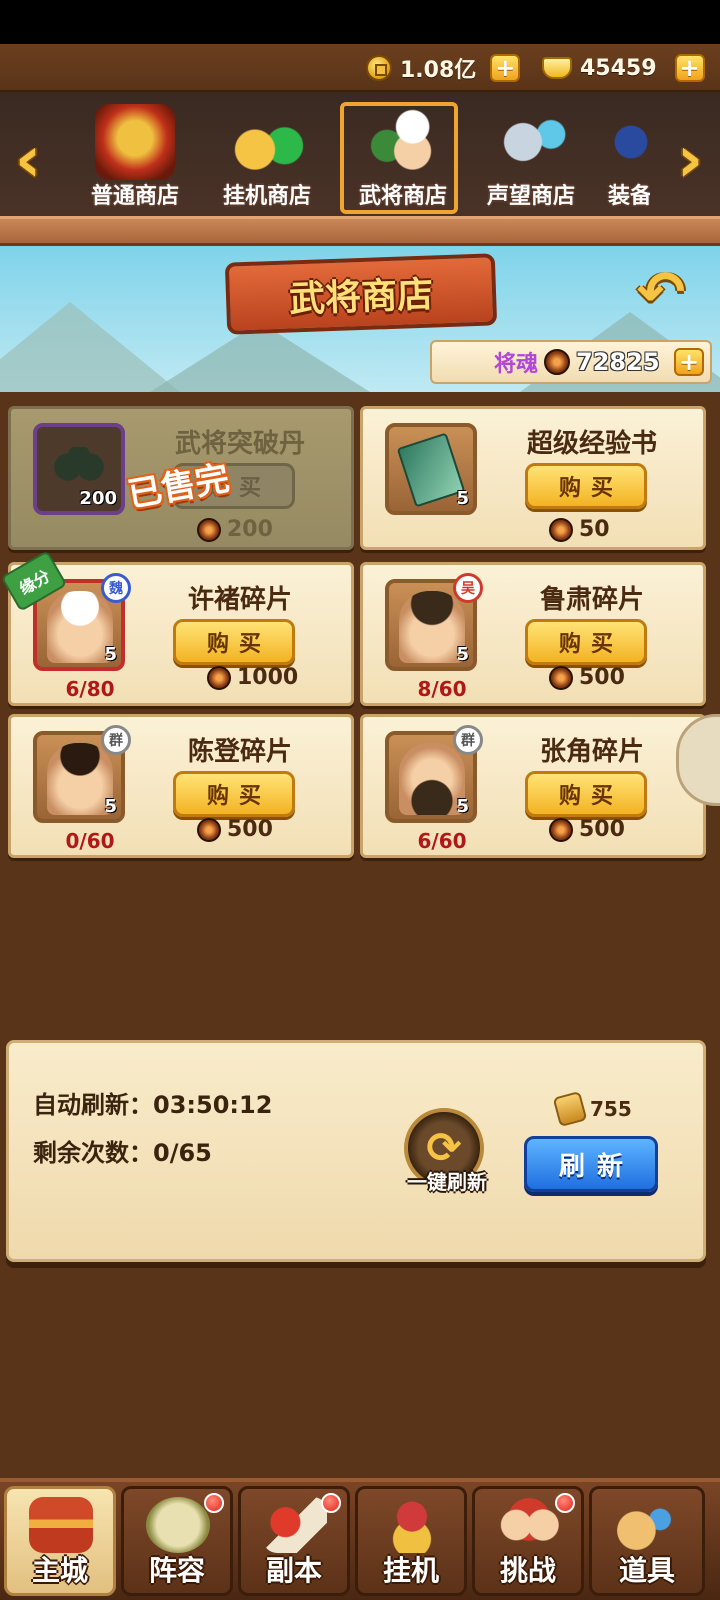 This screenshot has height=1600, width=720. I want to click on chef-hero-icon, so click(403, 142).